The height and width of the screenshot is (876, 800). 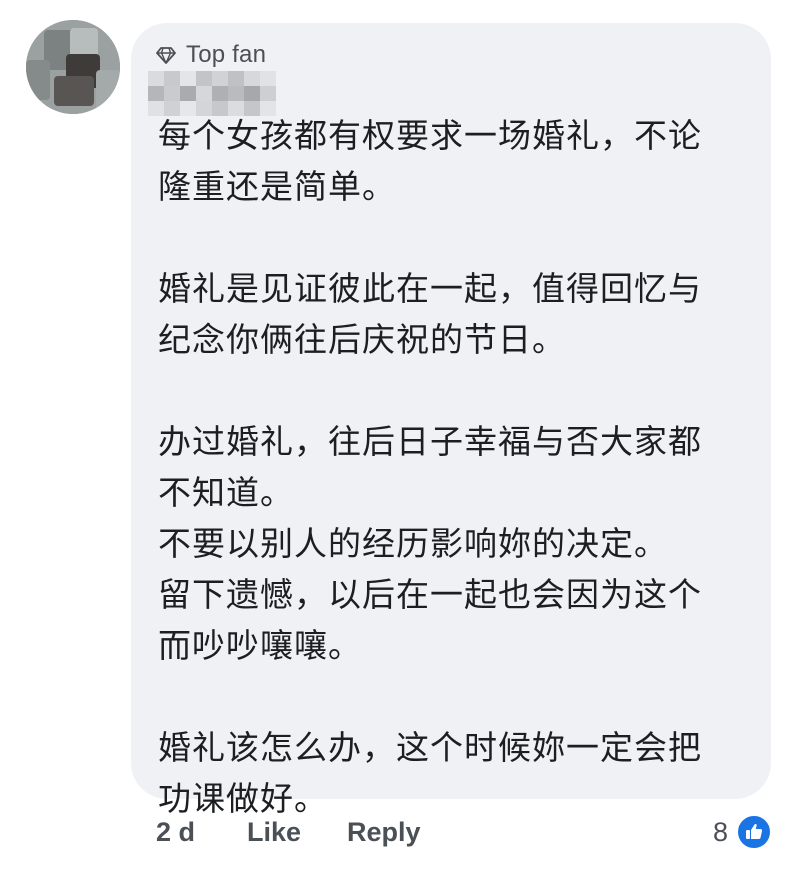 What do you see at coordinates (430, 594) in the screenshot?
I see `comment-line: 留下遗憾，以后在一起也会因为这个` at bounding box center [430, 594].